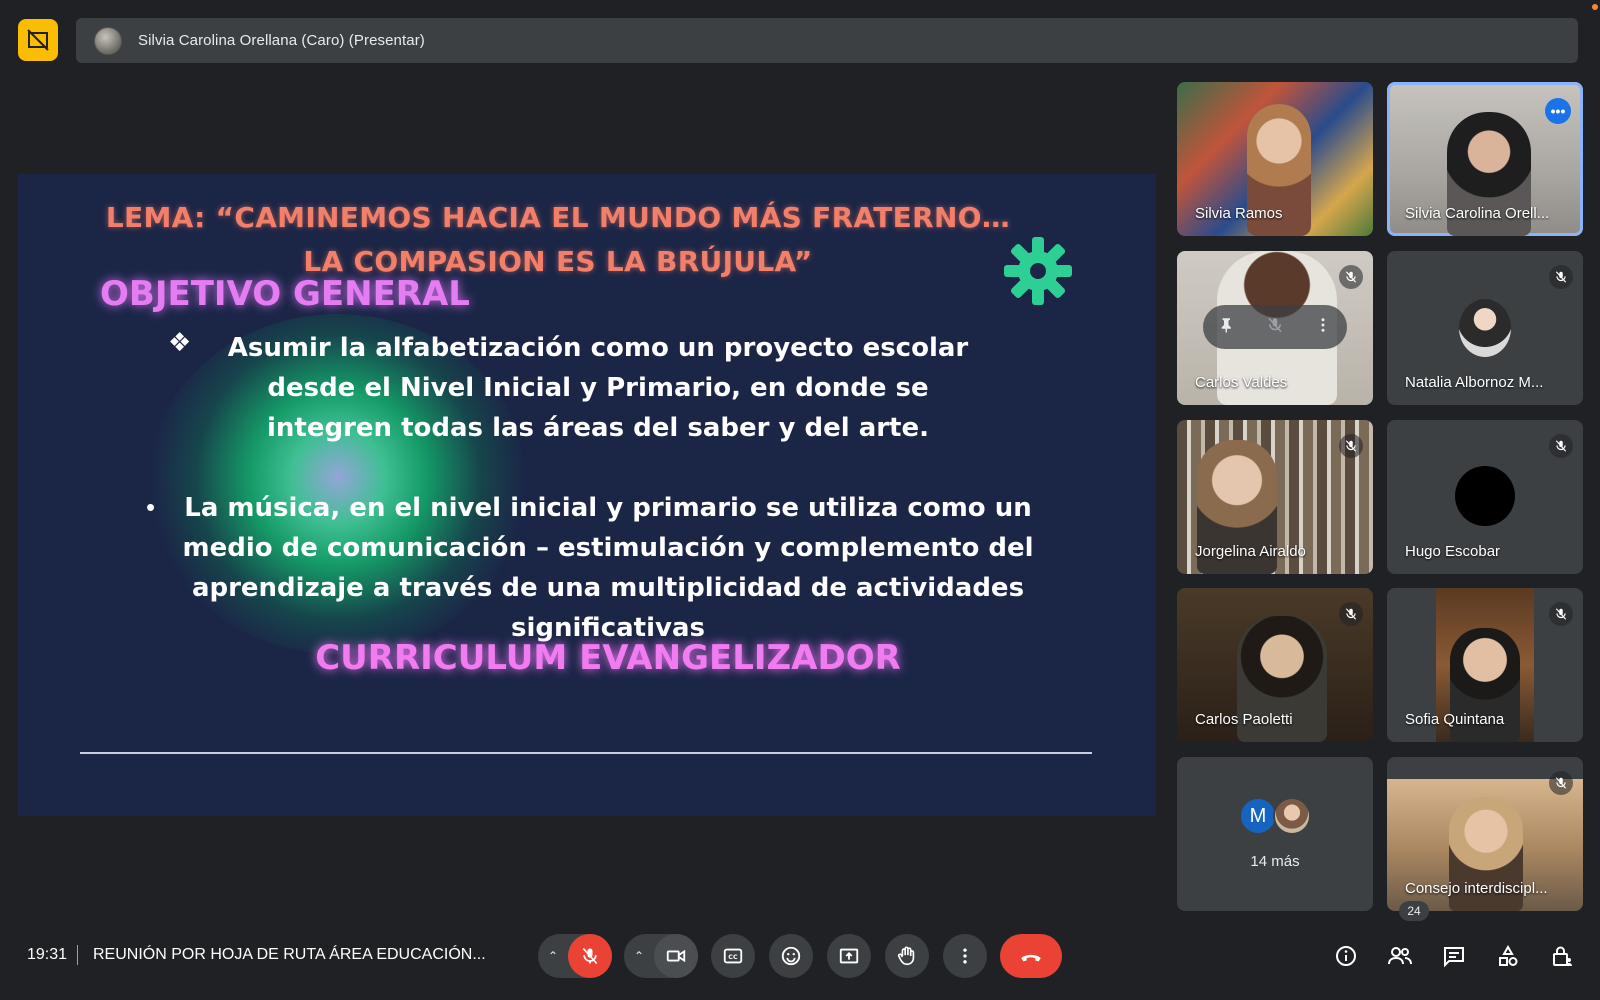  I want to click on participant-name: Jorgelina Airaldo, so click(1250, 551).